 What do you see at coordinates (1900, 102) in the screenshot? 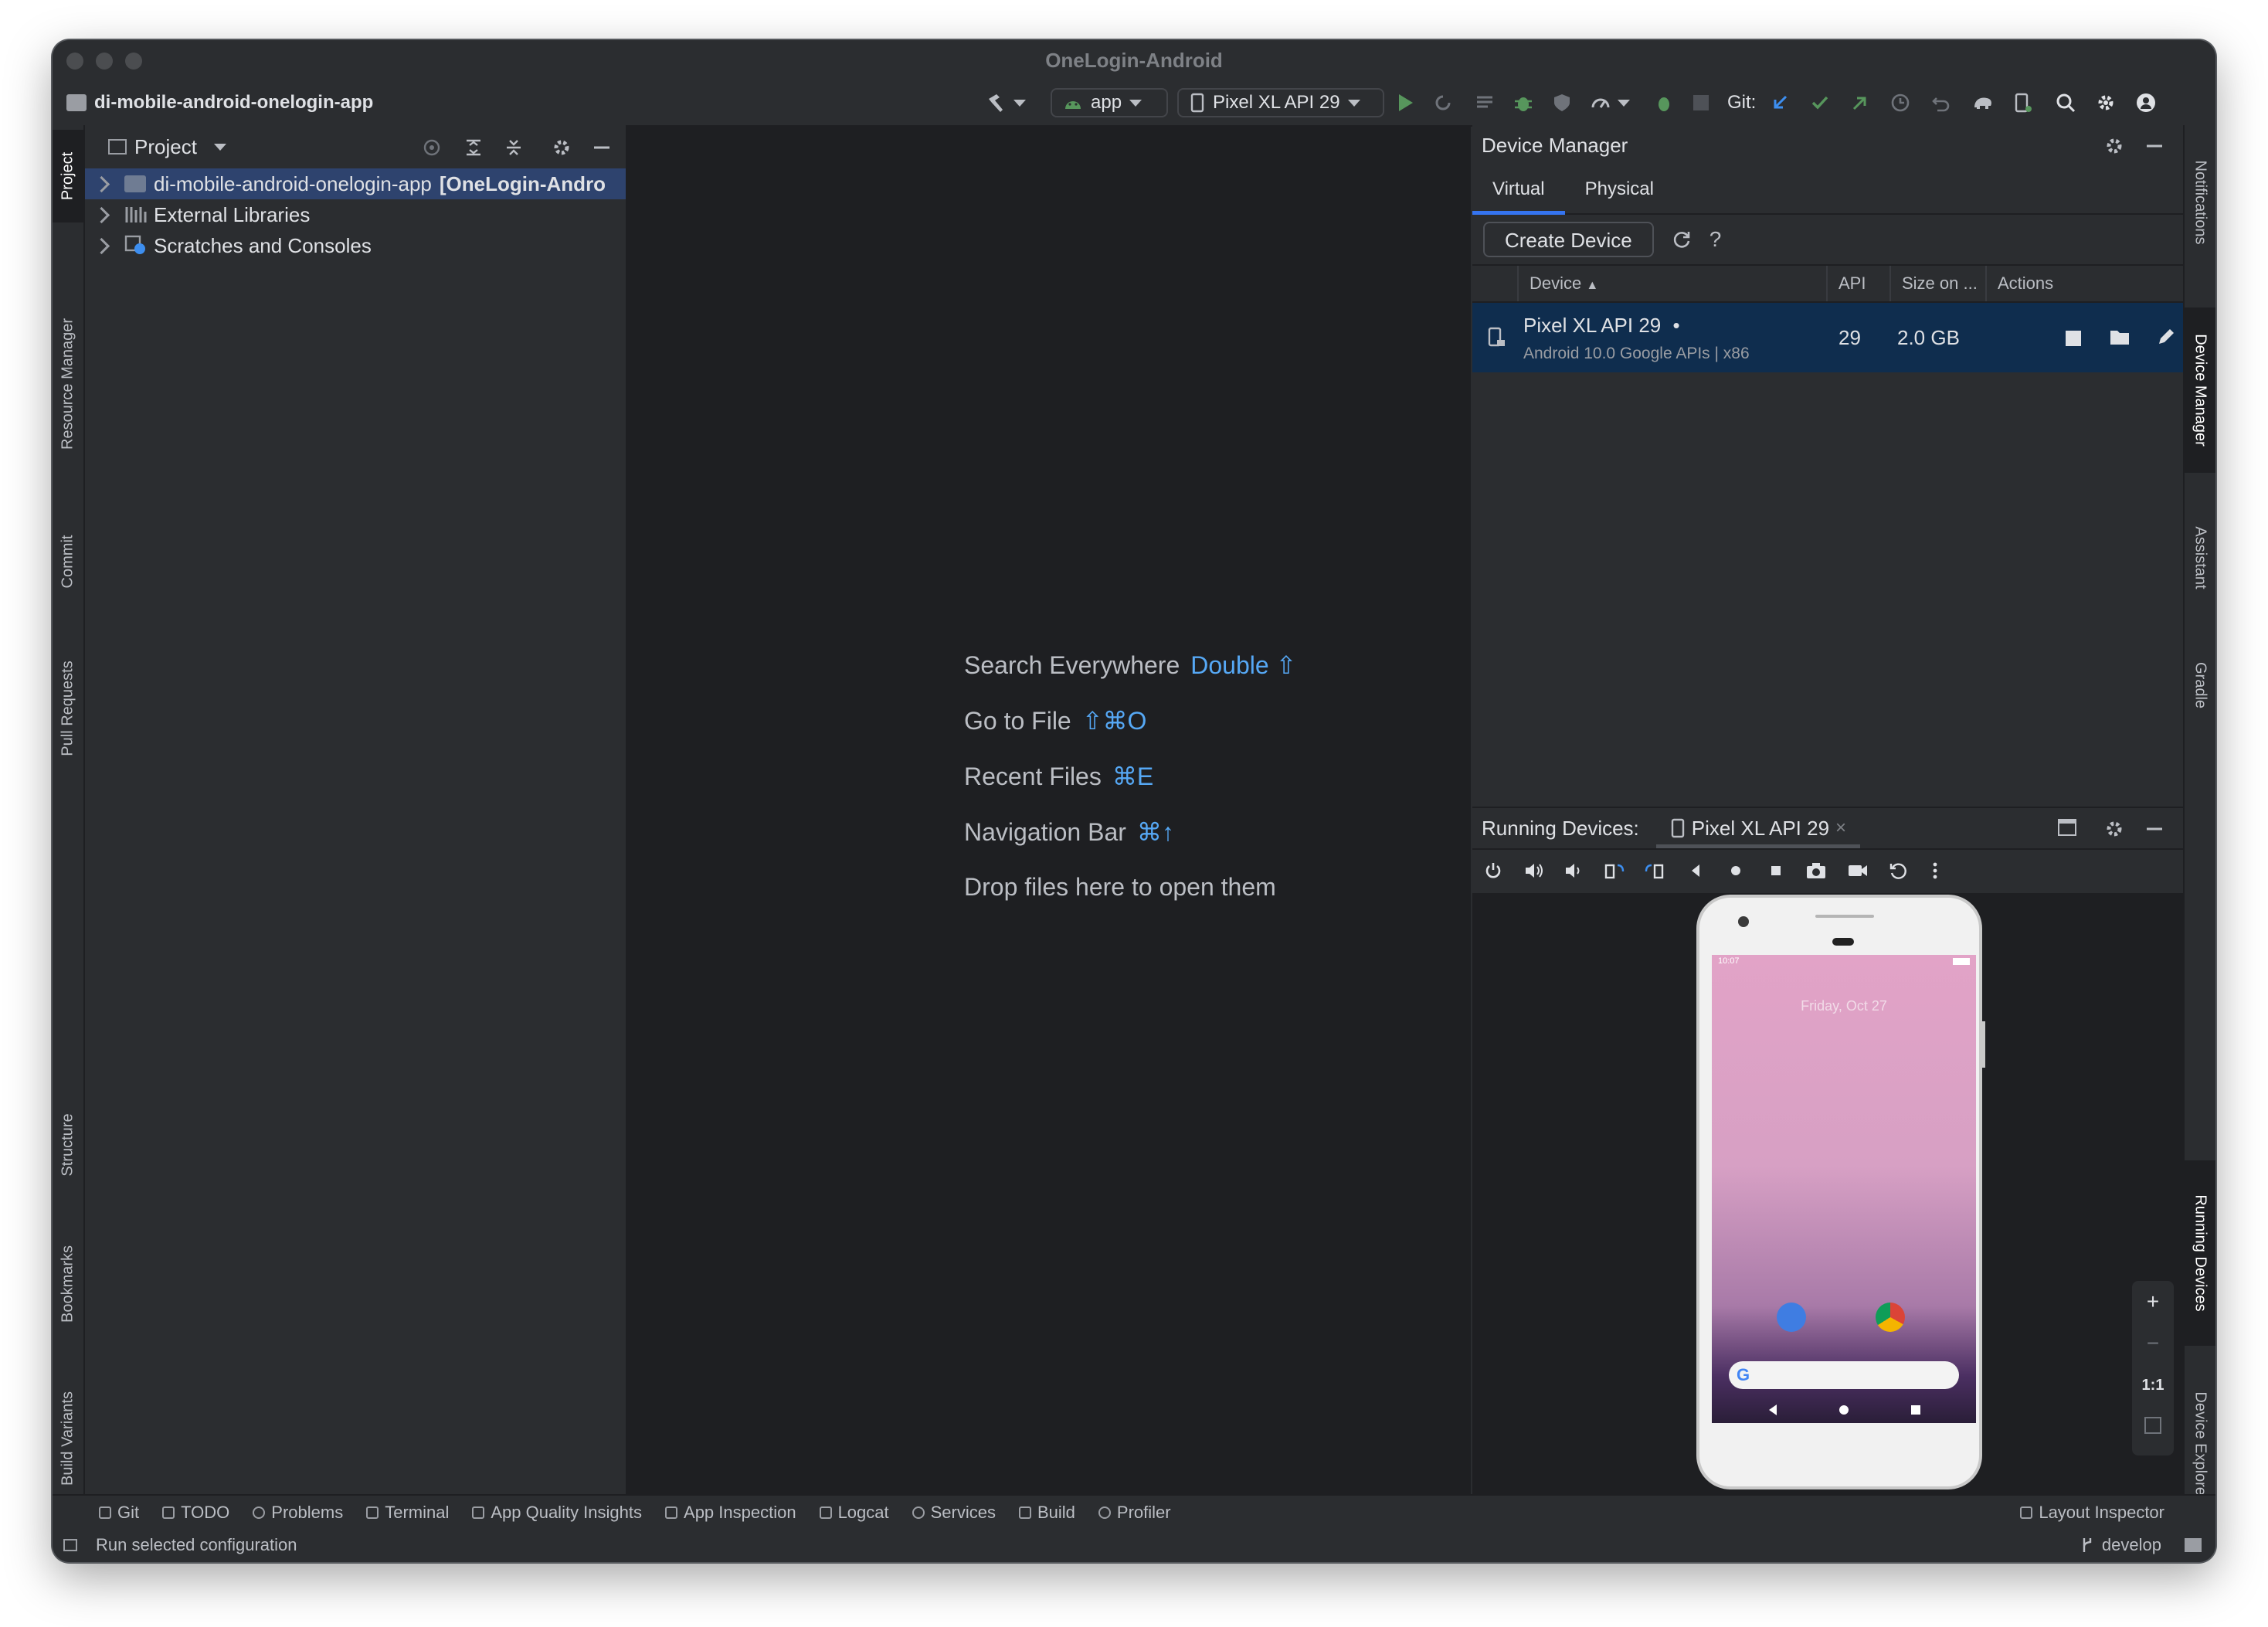
I see `git-history-button` at bounding box center [1900, 102].